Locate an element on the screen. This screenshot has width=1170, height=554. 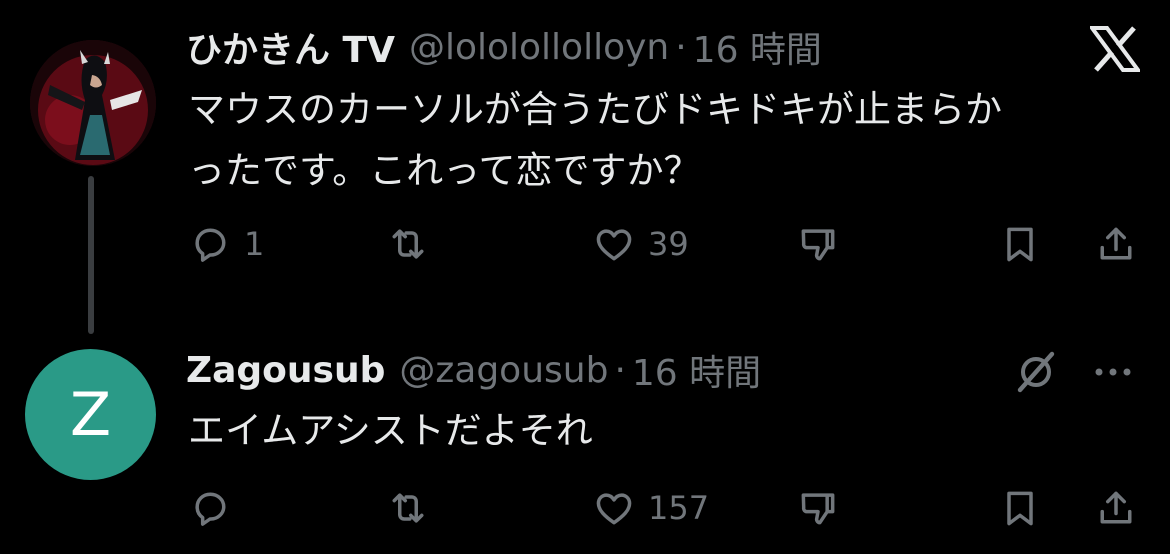
tweet-header: Zagousub @zagousub · 16 時間 is located at coordinates (473, 370).